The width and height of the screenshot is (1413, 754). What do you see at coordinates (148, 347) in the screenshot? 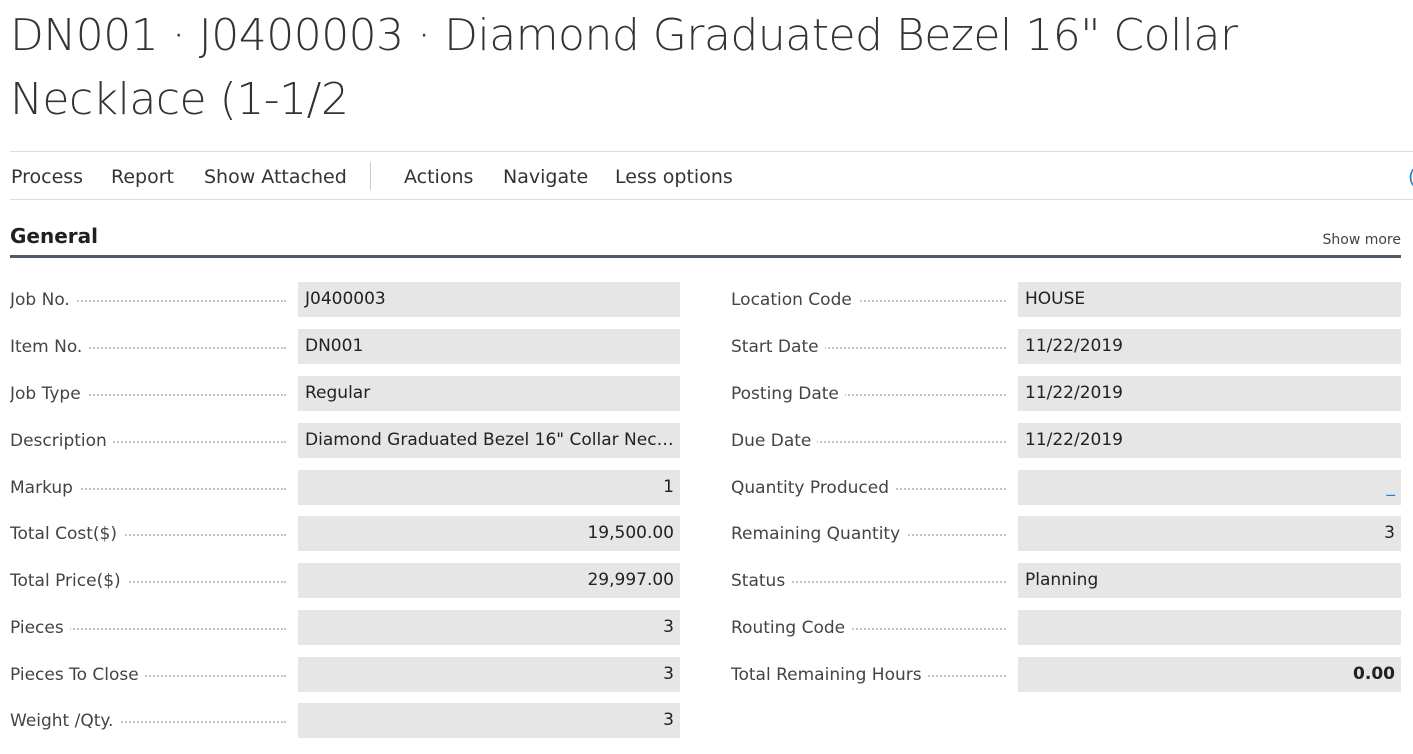
I see `field-label: Item No.` at bounding box center [148, 347].